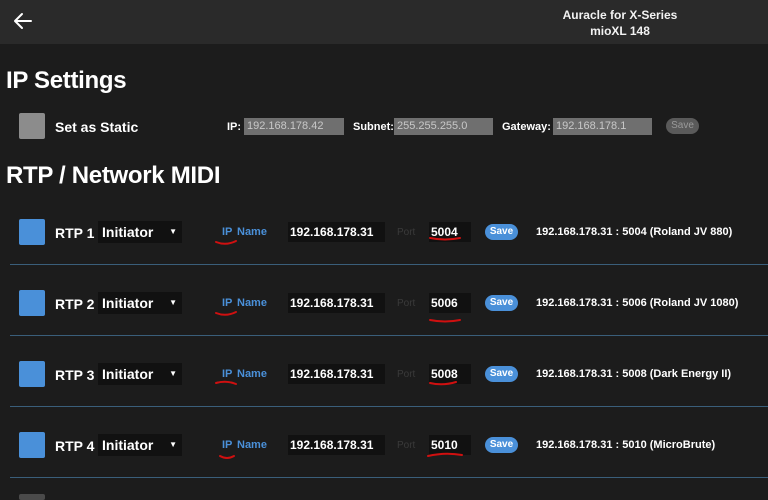  What do you see at coordinates (339, 348) in the screenshot?
I see `annotation-marks` at bounding box center [339, 348].